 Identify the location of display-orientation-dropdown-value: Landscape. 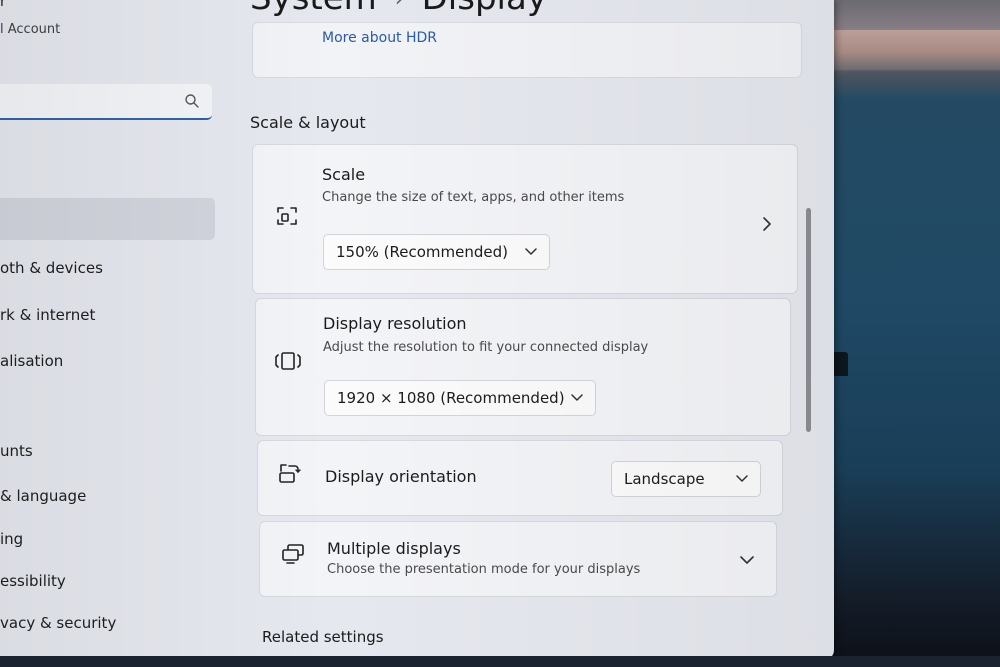
(664, 479).